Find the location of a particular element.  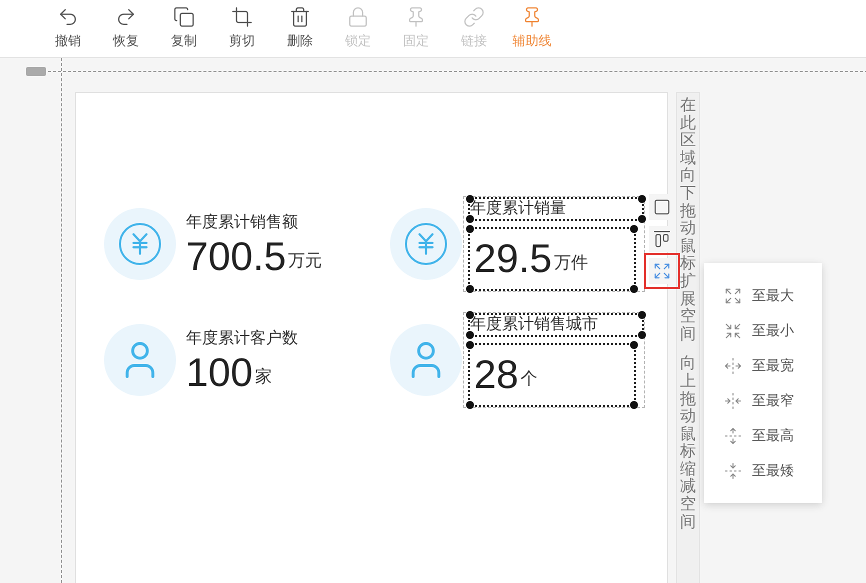

stat-unit: 万元 is located at coordinates (305, 261).